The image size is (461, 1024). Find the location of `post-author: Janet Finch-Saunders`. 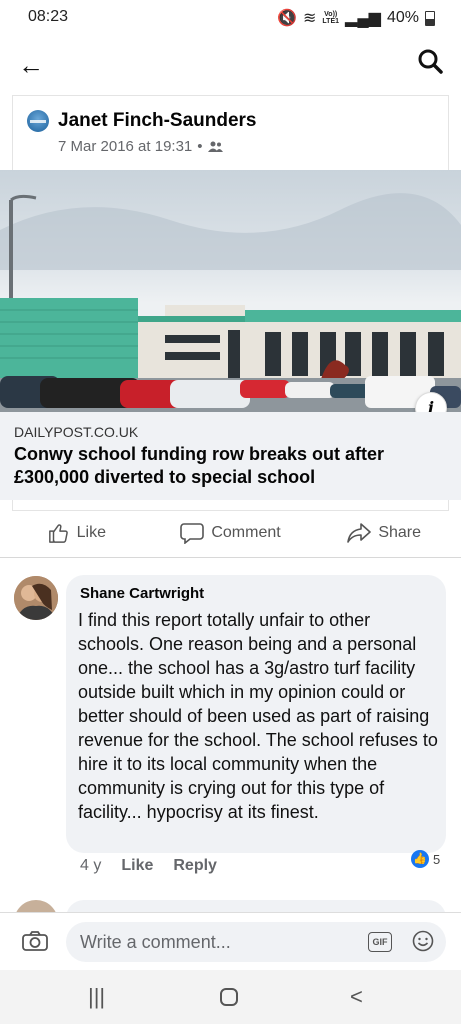

post-author: Janet Finch-Saunders is located at coordinates (157, 121).